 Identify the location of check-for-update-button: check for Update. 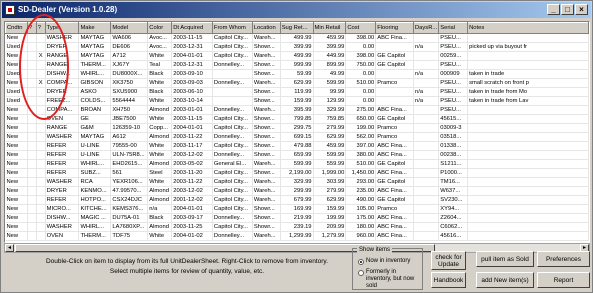
(448, 260).